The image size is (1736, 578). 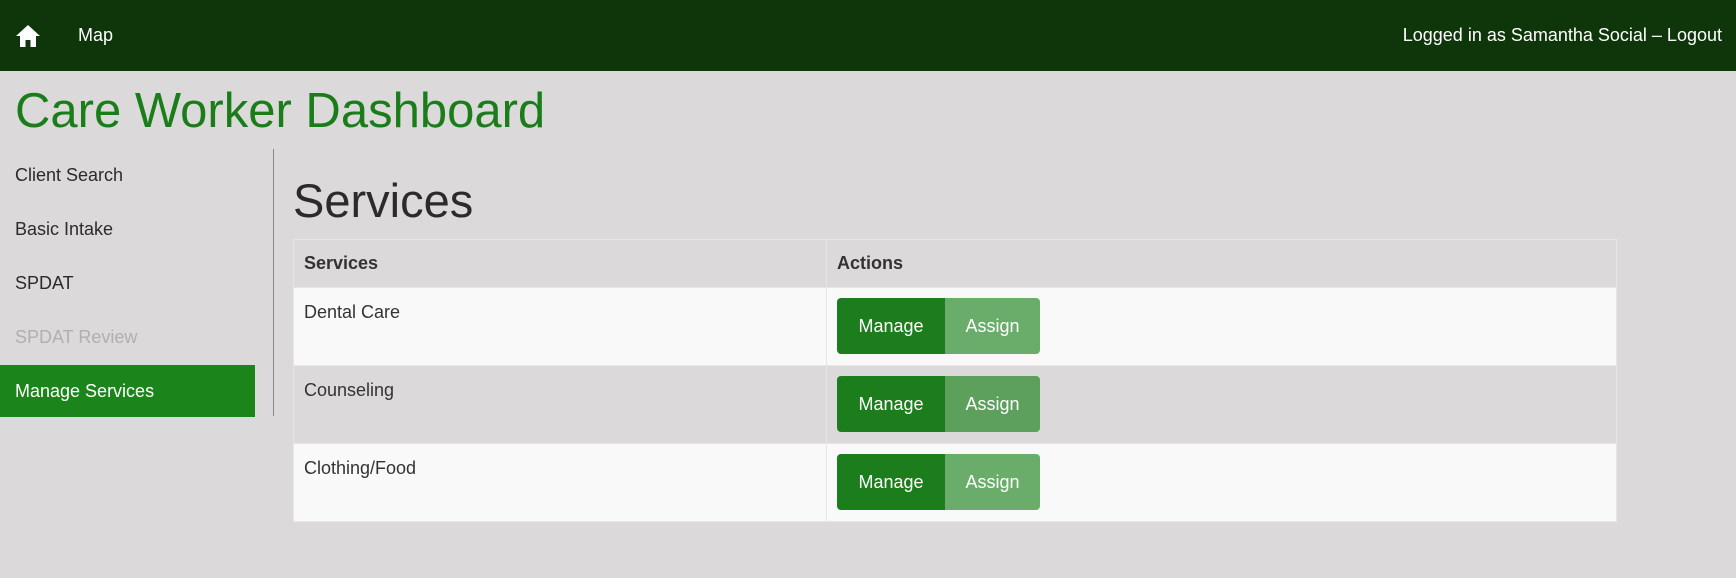 What do you see at coordinates (127, 175) in the screenshot?
I see `sidebar-item-client-search: Client Search` at bounding box center [127, 175].